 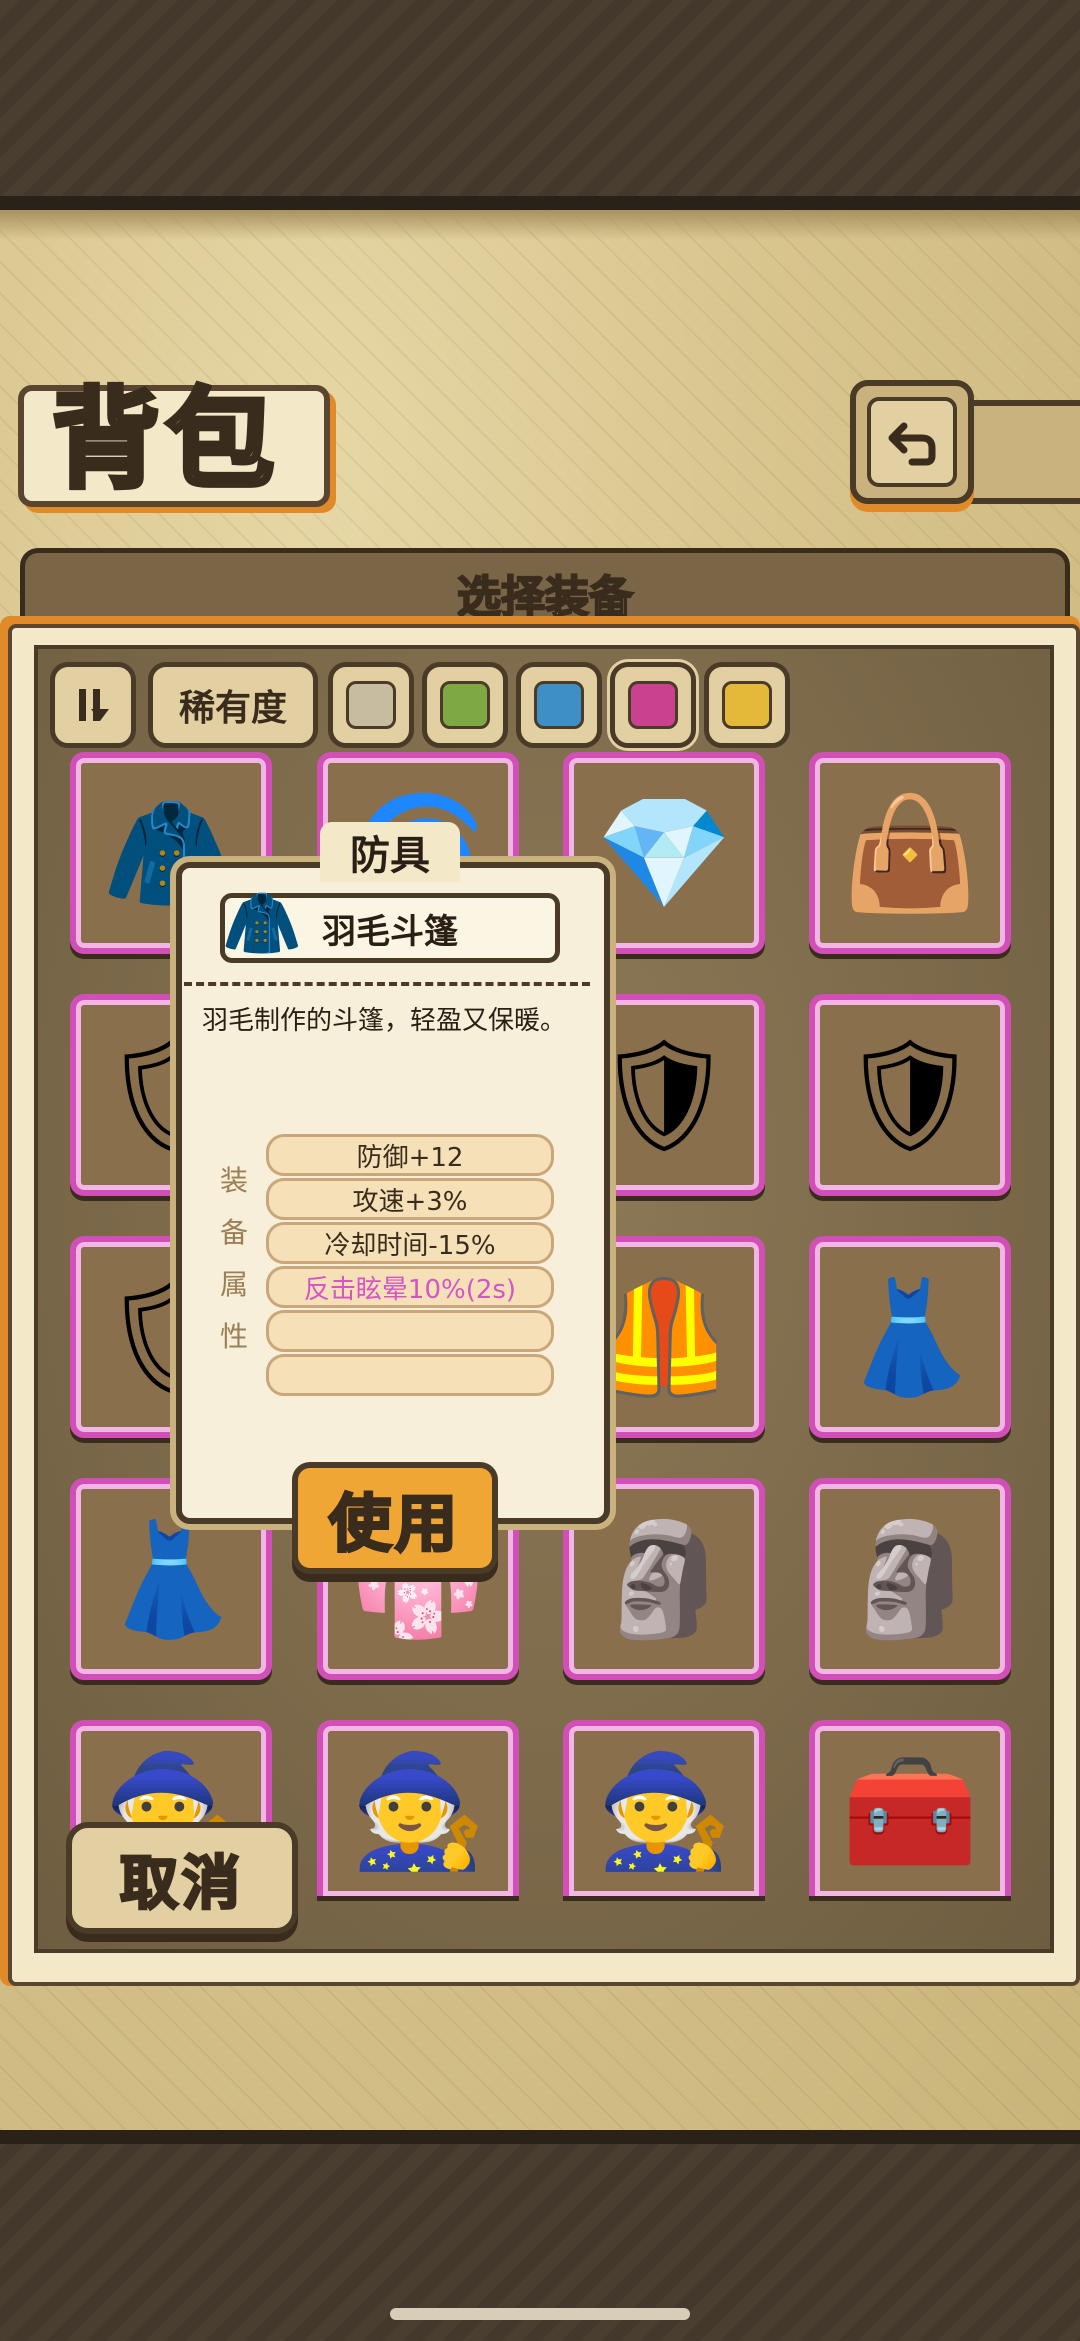 I want to click on tooltip-category: 防具, so click(x=390, y=852).